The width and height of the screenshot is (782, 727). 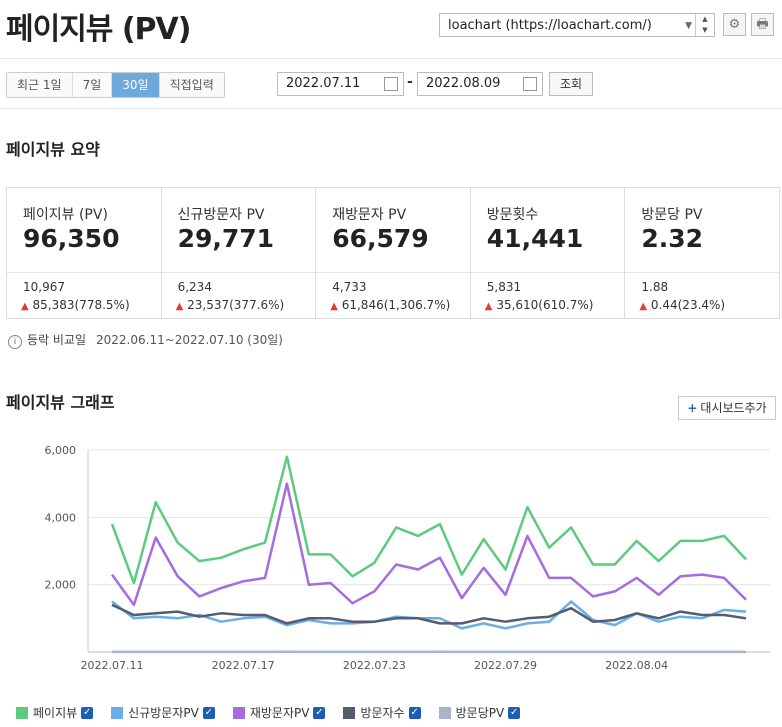 What do you see at coordinates (636, 665) in the screenshot?
I see `x-tick-label: 2022.08.04` at bounding box center [636, 665].